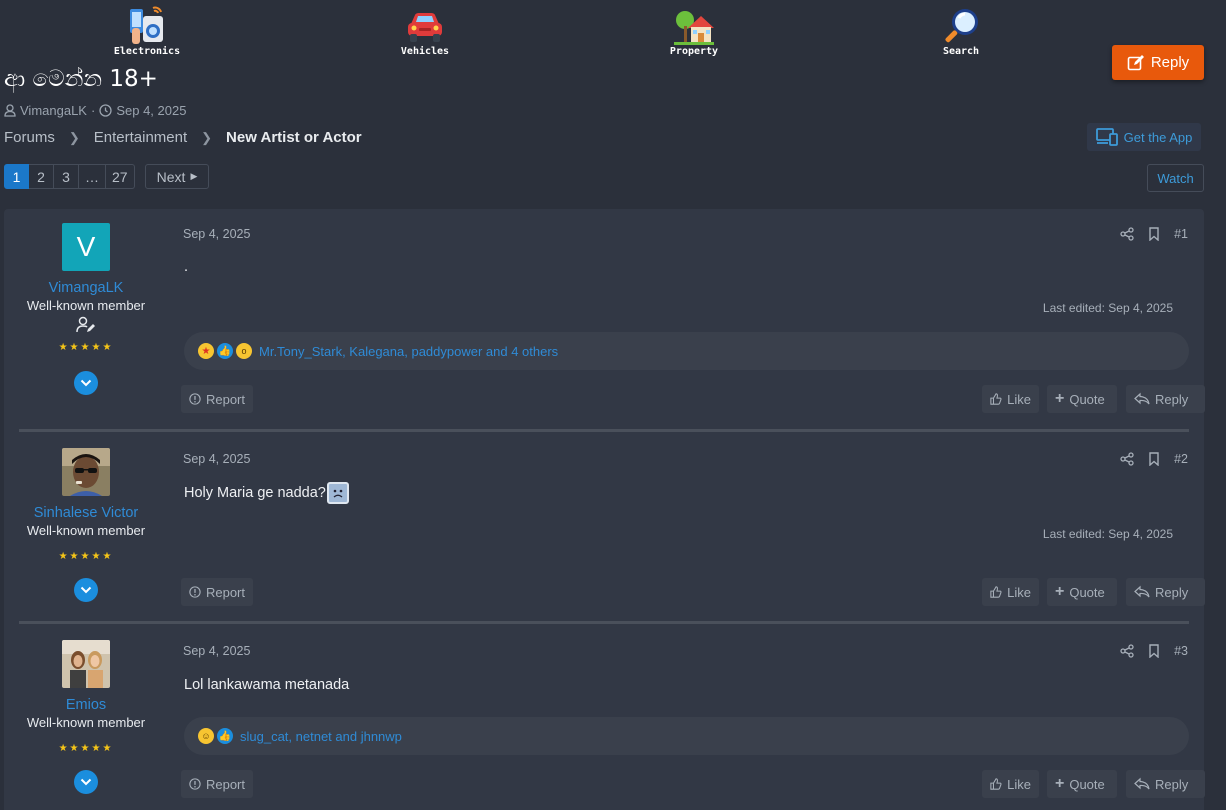  What do you see at coordinates (694, 26) in the screenshot?
I see `house-icon` at bounding box center [694, 26].